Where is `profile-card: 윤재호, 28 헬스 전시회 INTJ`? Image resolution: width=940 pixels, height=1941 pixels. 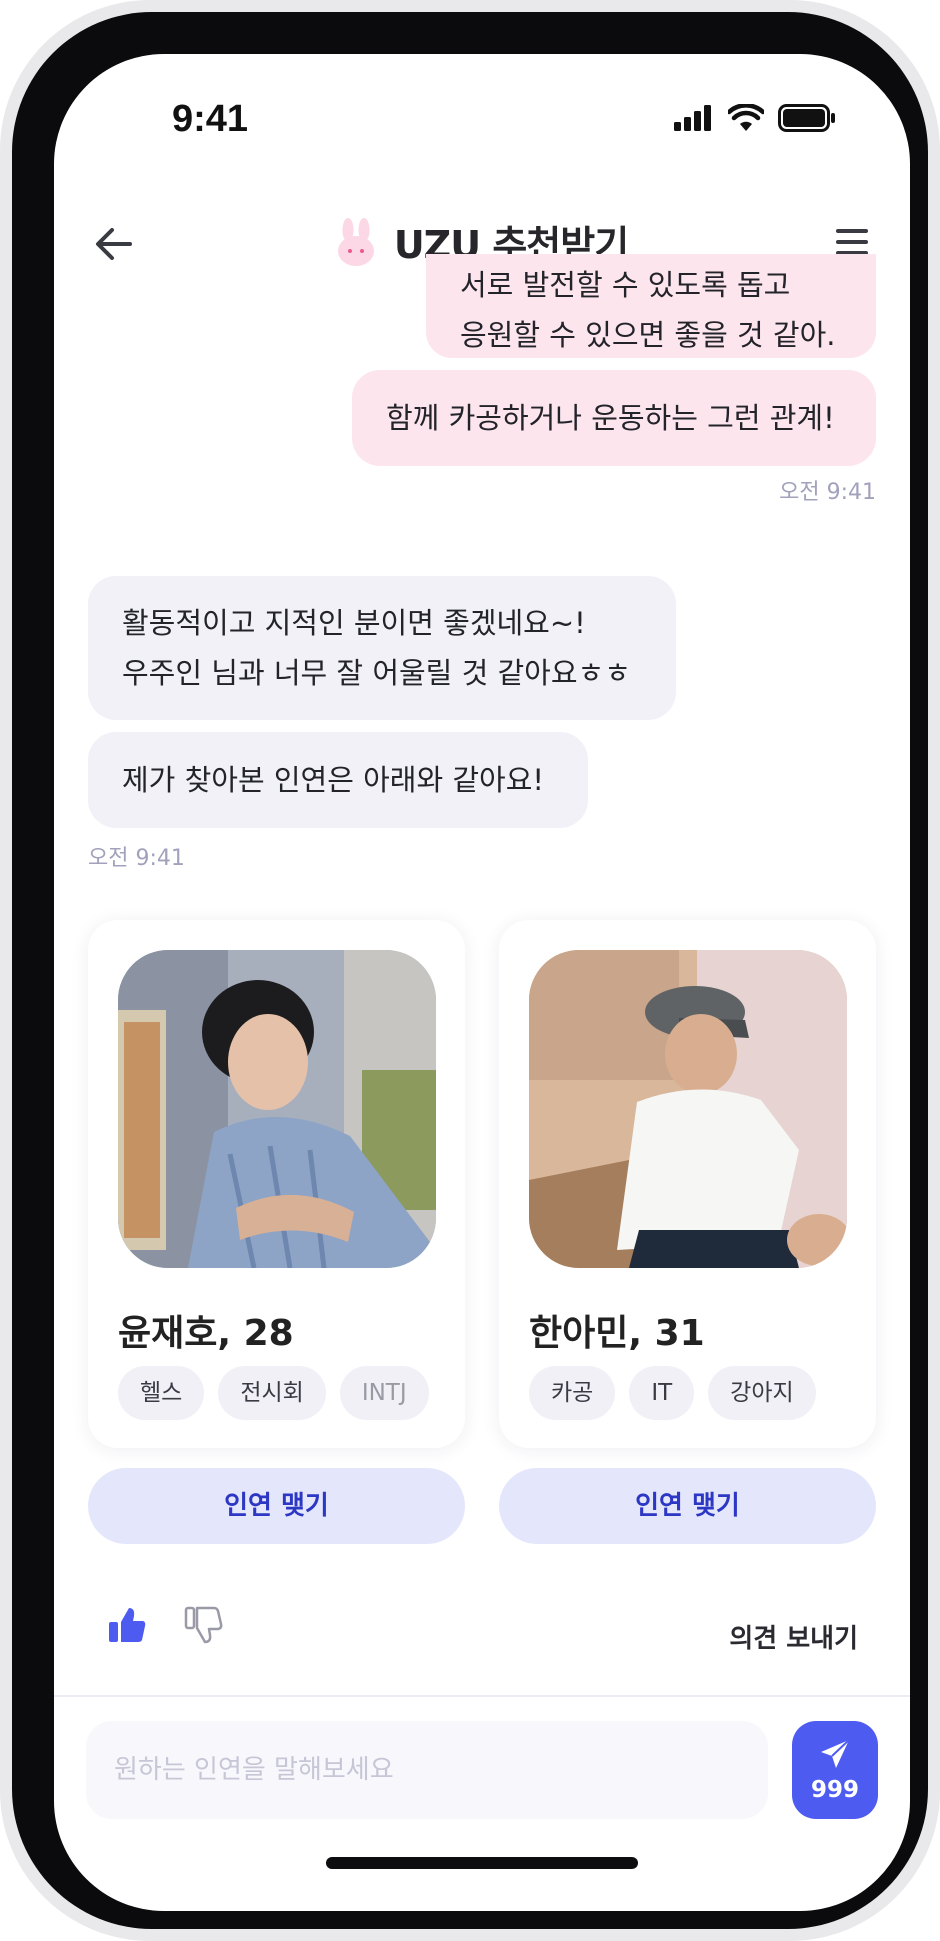
profile-card: 윤재호, 28 헬스 전시회 INTJ is located at coordinates (276, 1184).